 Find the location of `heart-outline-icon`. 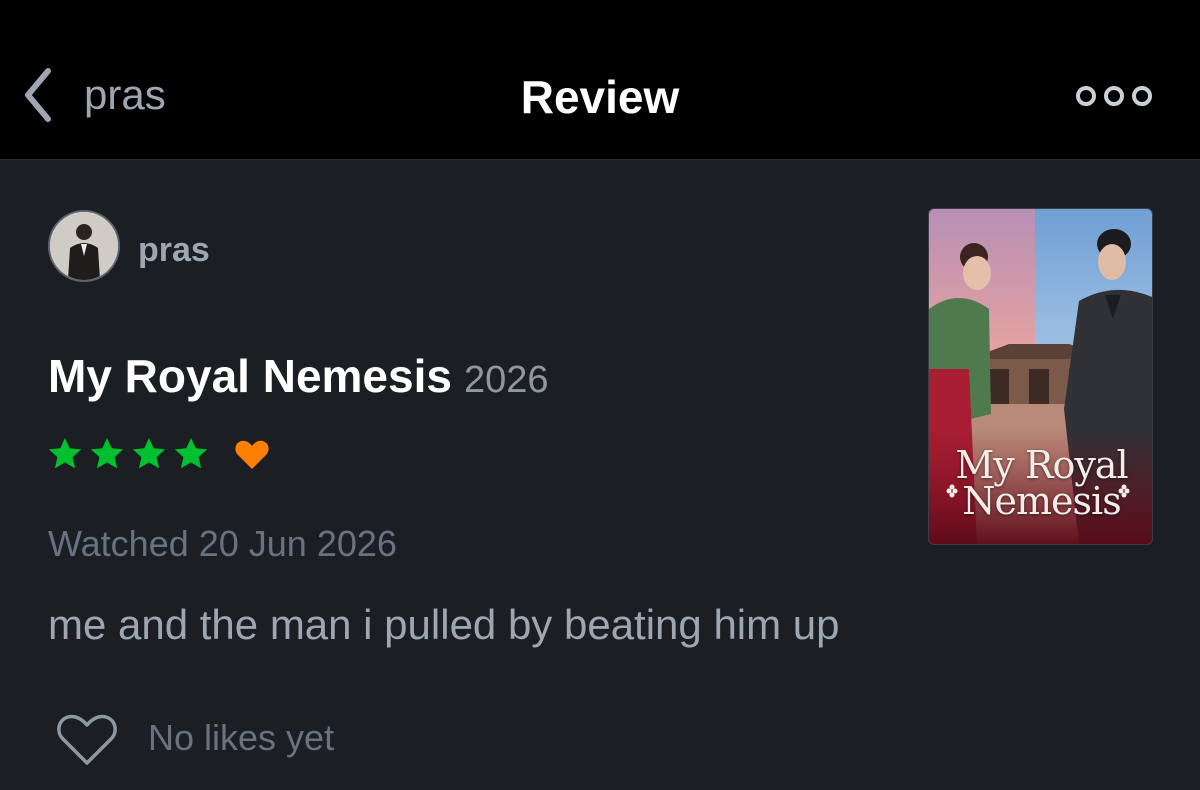

heart-outline-icon is located at coordinates (87, 740).